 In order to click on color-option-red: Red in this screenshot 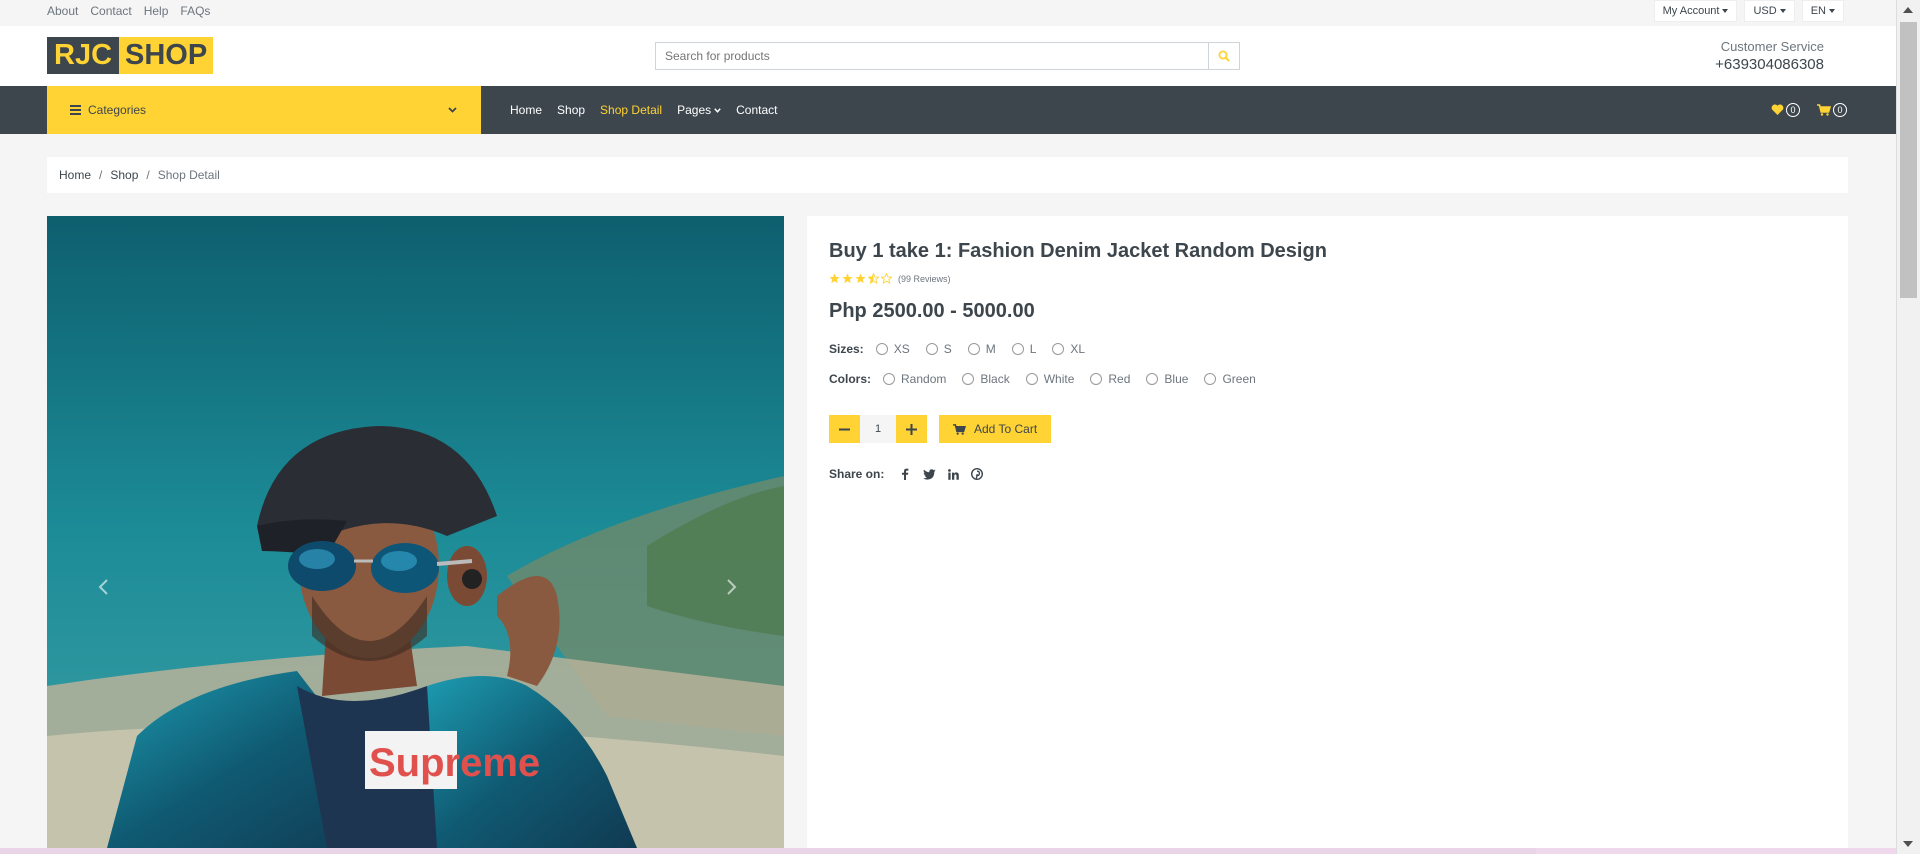, I will do `click(1110, 379)`.